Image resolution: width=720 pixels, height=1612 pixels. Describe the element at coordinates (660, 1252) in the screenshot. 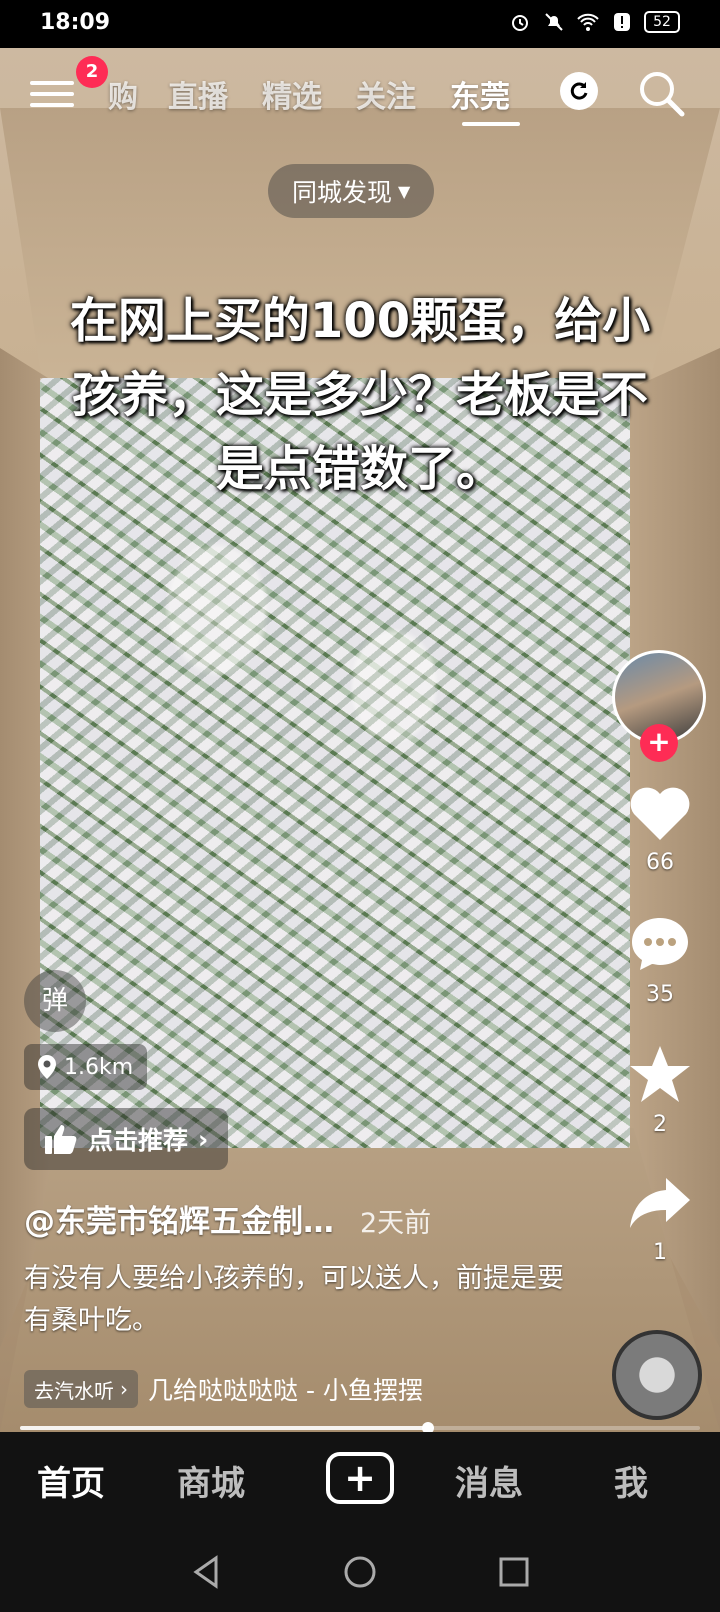

I see `share-count: 1` at that location.